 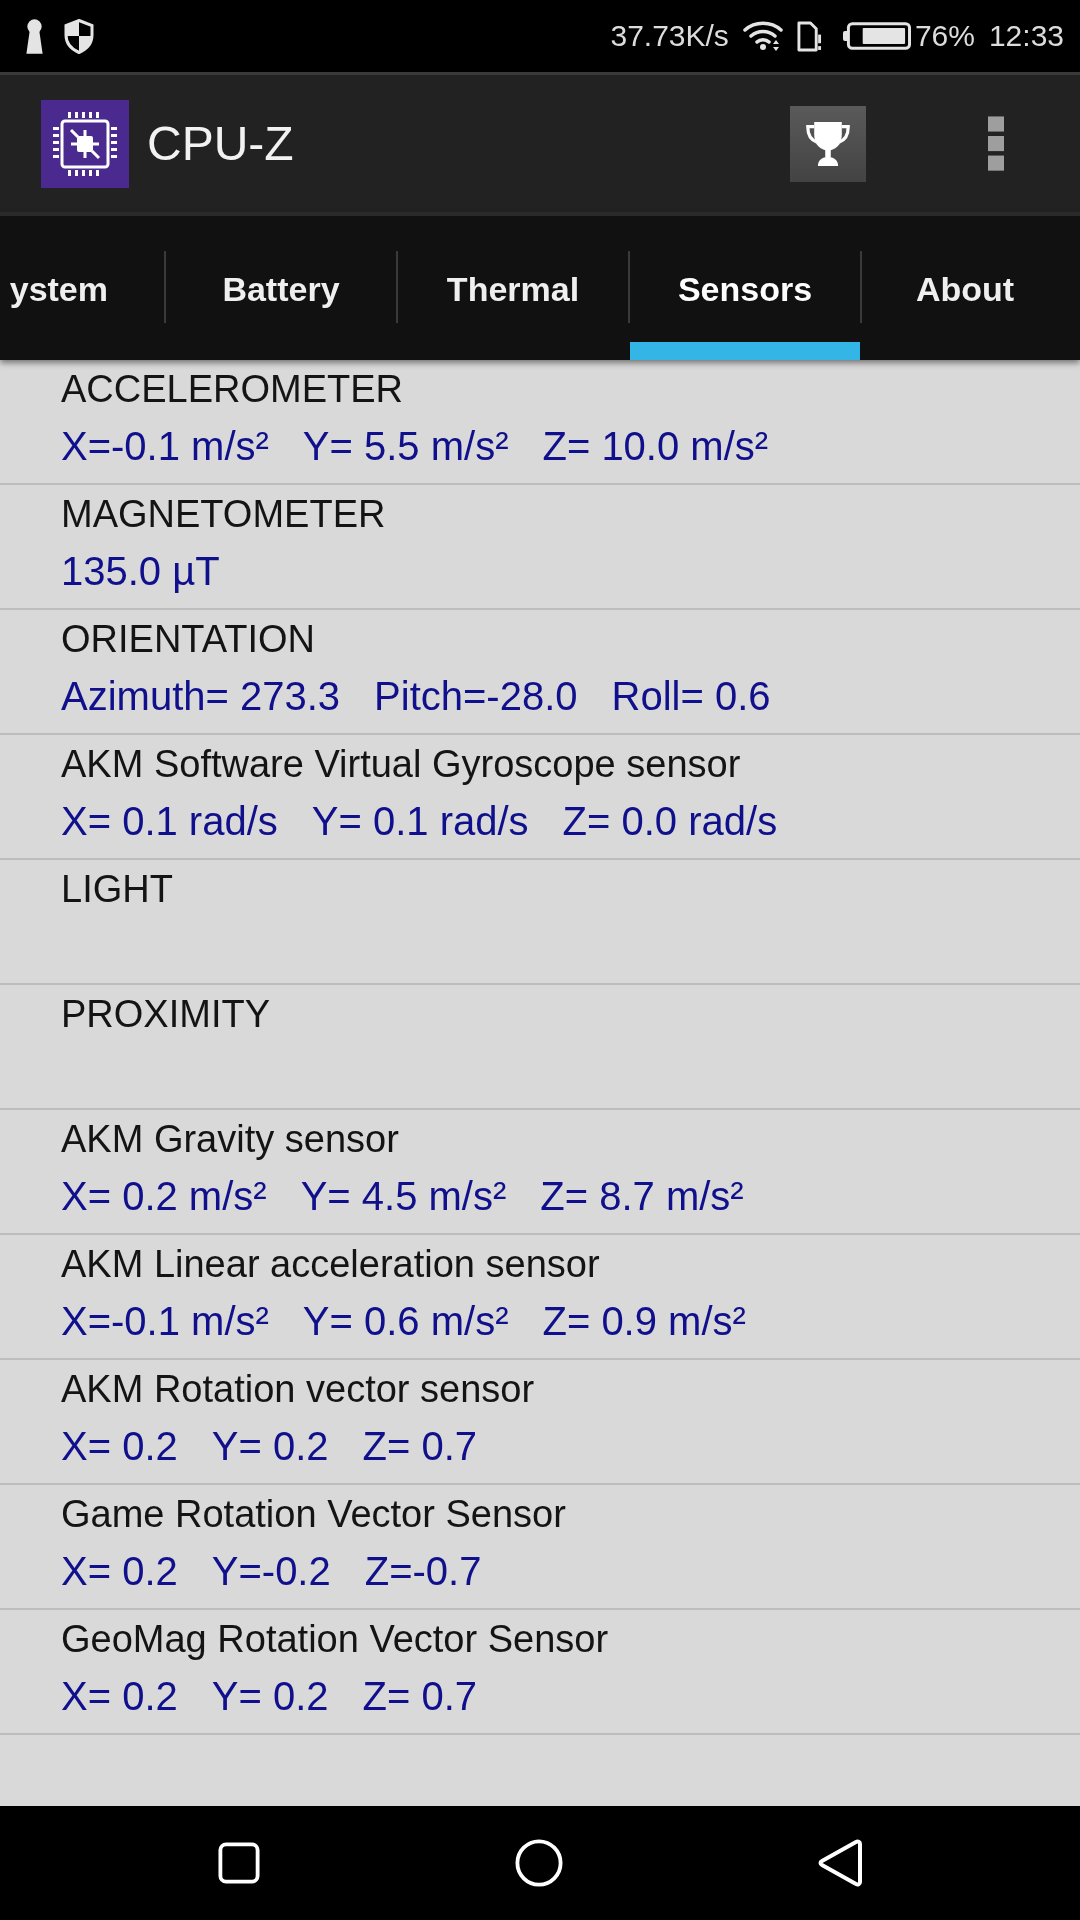 I want to click on sensor-value: X= 0.2 m/s², so click(x=164, y=1196).